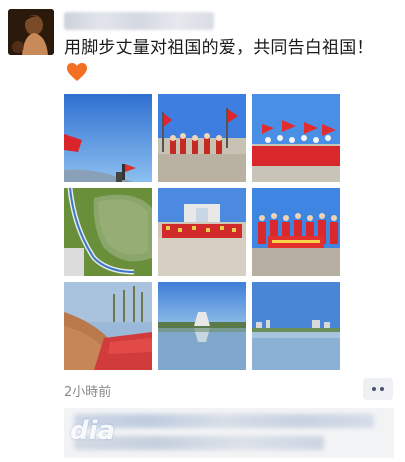  What do you see at coordinates (31, 32) in the screenshot?
I see `avatar` at bounding box center [31, 32].